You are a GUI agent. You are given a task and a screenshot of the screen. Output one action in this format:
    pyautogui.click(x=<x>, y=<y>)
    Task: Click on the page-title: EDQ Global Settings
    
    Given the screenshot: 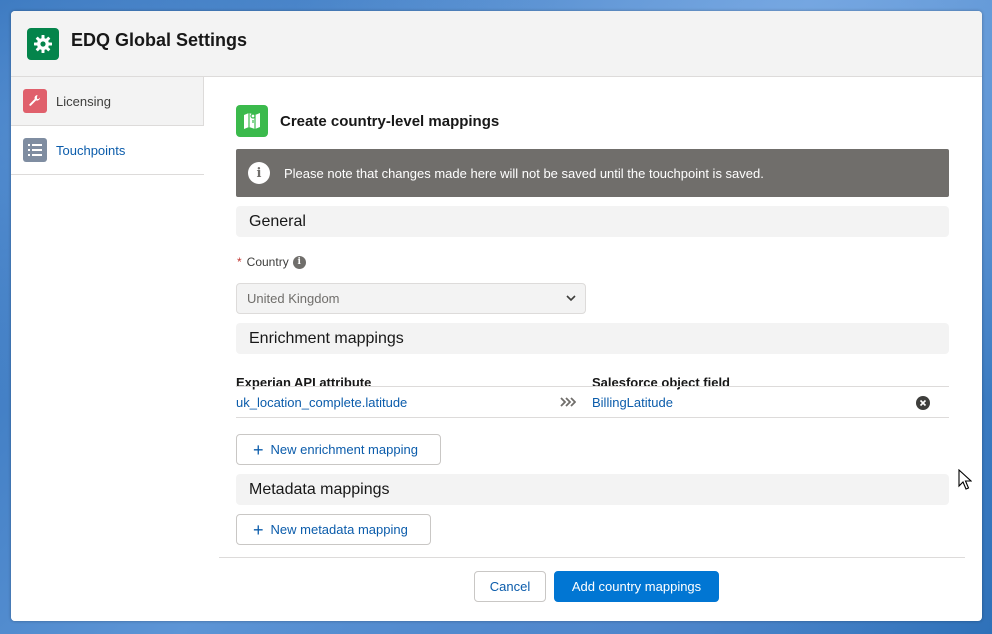 What is the action you would take?
    pyautogui.click(x=159, y=40)
    